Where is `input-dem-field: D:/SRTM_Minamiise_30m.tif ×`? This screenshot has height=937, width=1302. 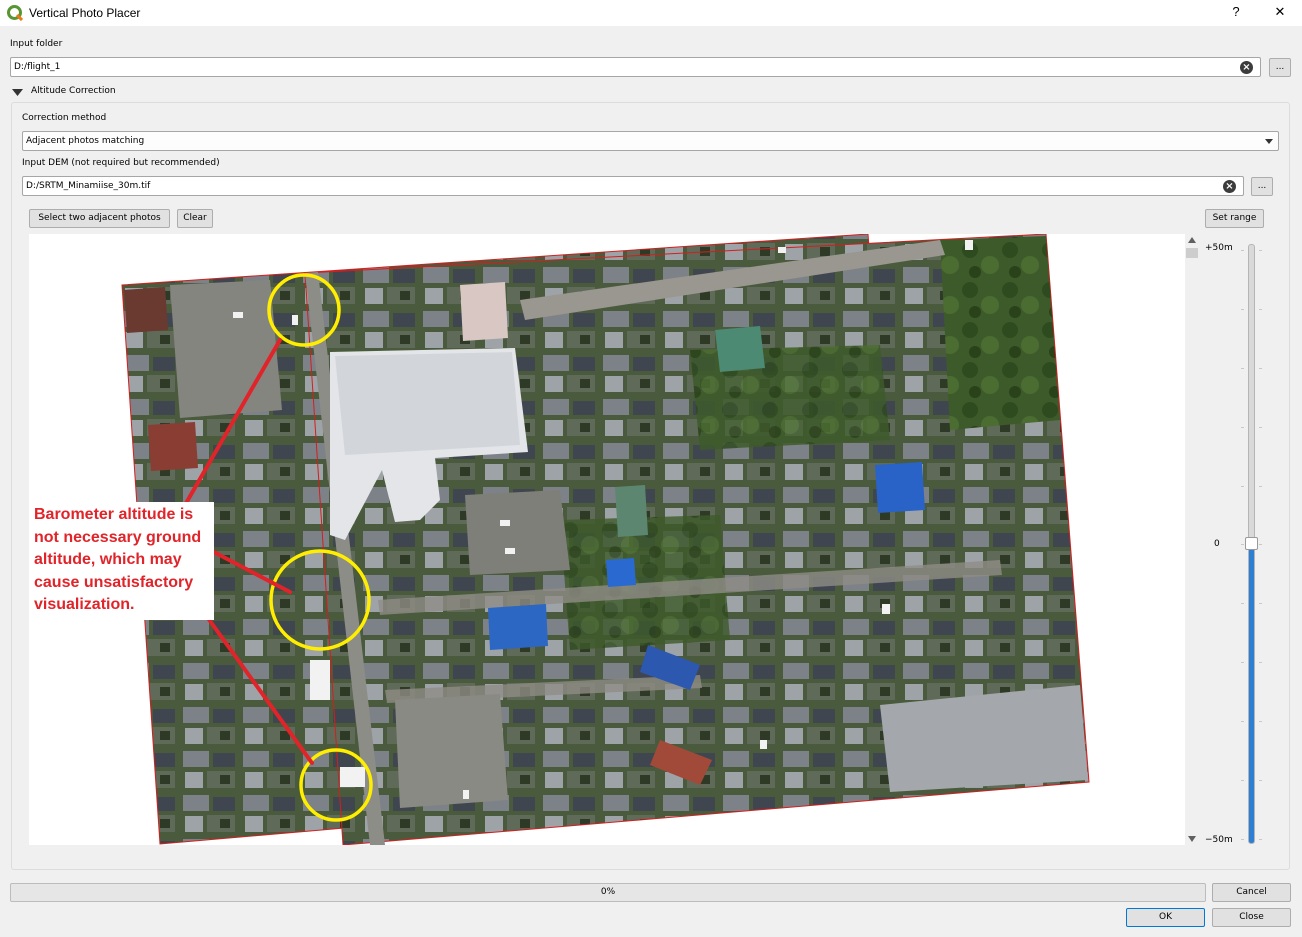
input-dem-field: D:/SRTM_Minamiise_30m.tif × is located at coordinates (633, 186).